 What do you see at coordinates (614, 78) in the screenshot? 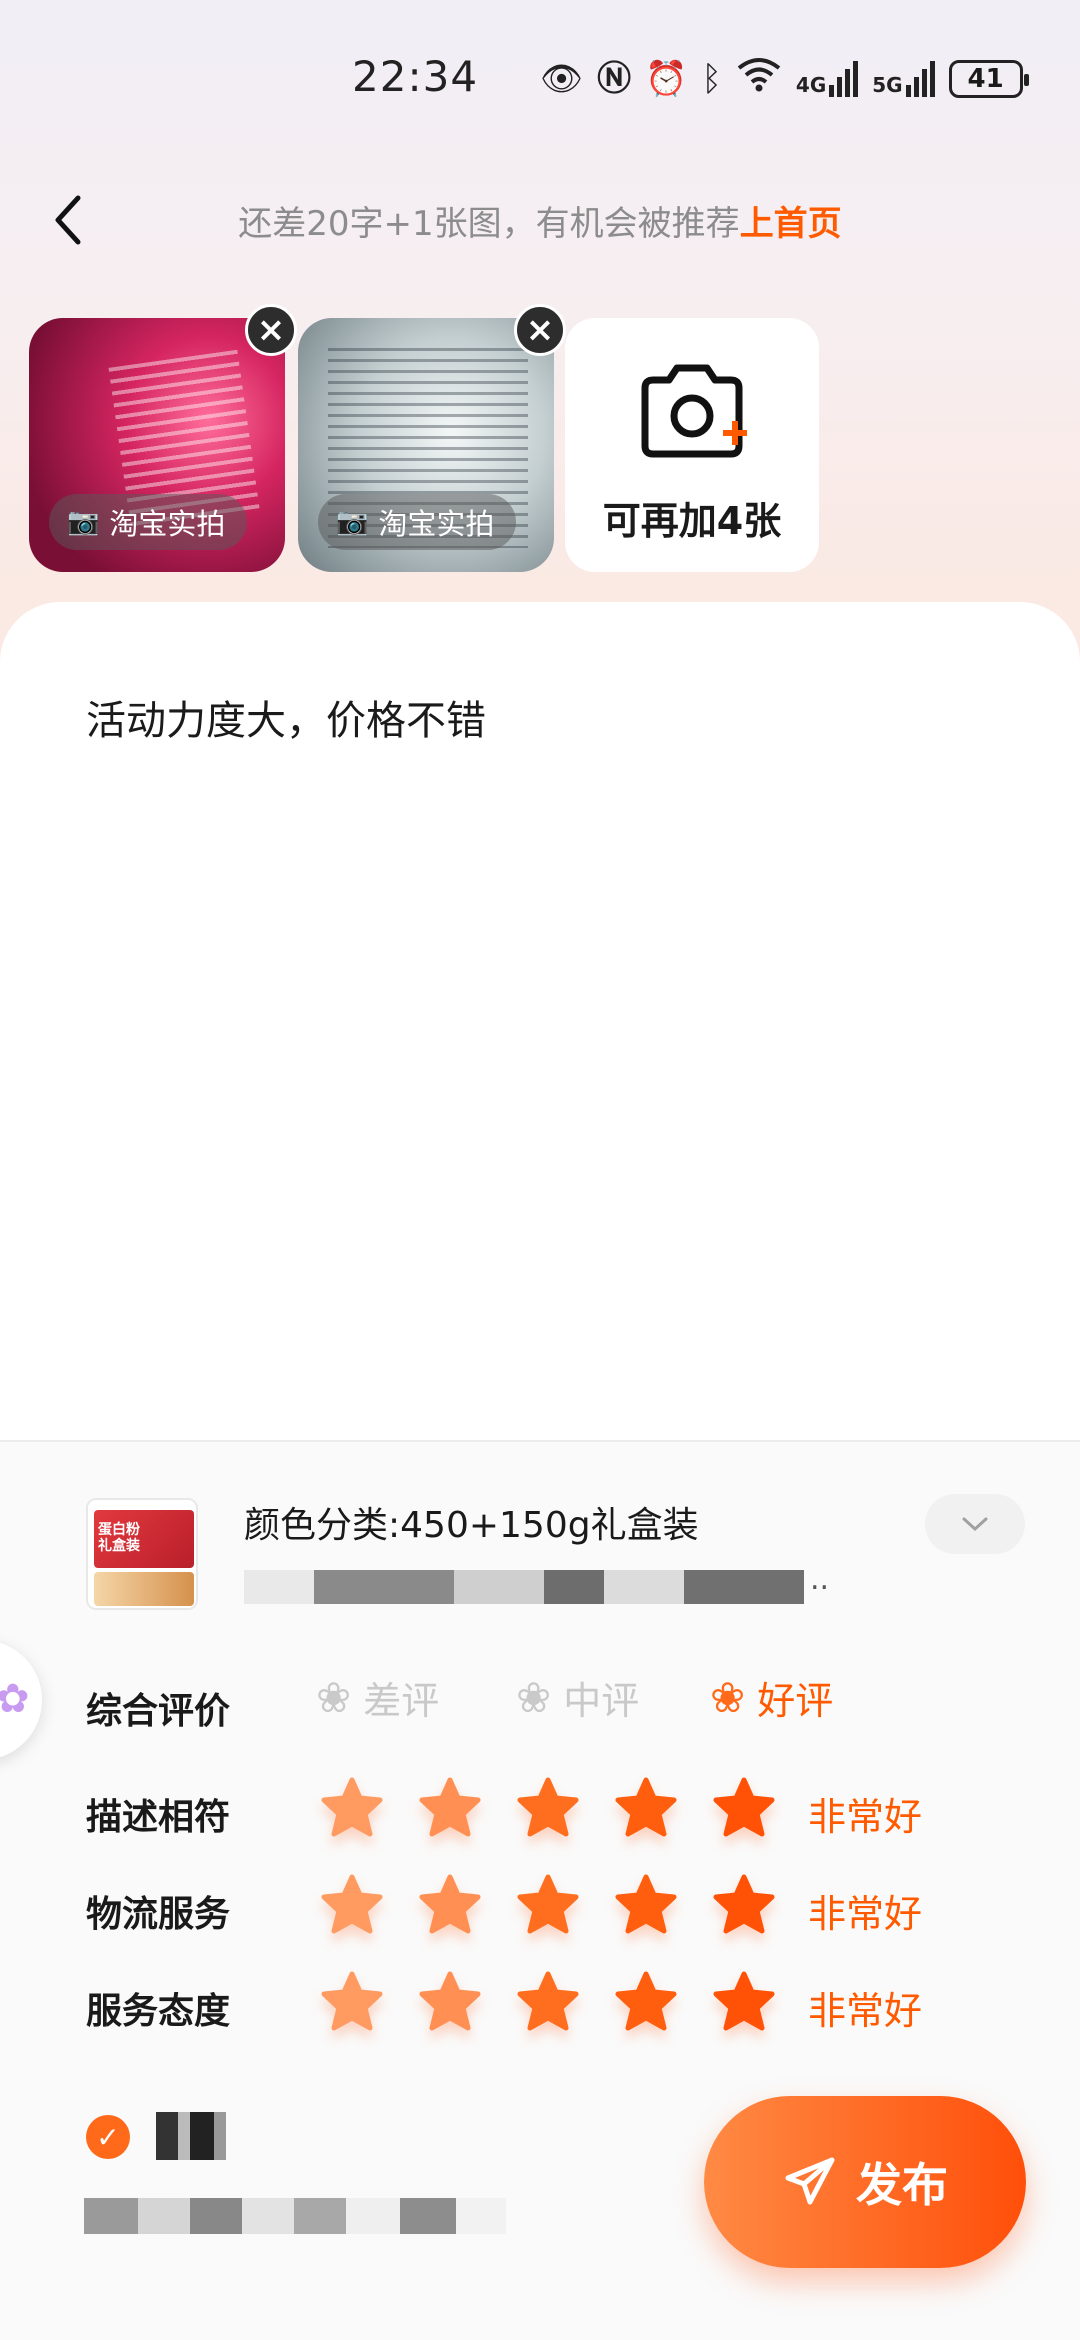
I see `nfc-icon: Ⓝ` at bounding box center [614, 78].